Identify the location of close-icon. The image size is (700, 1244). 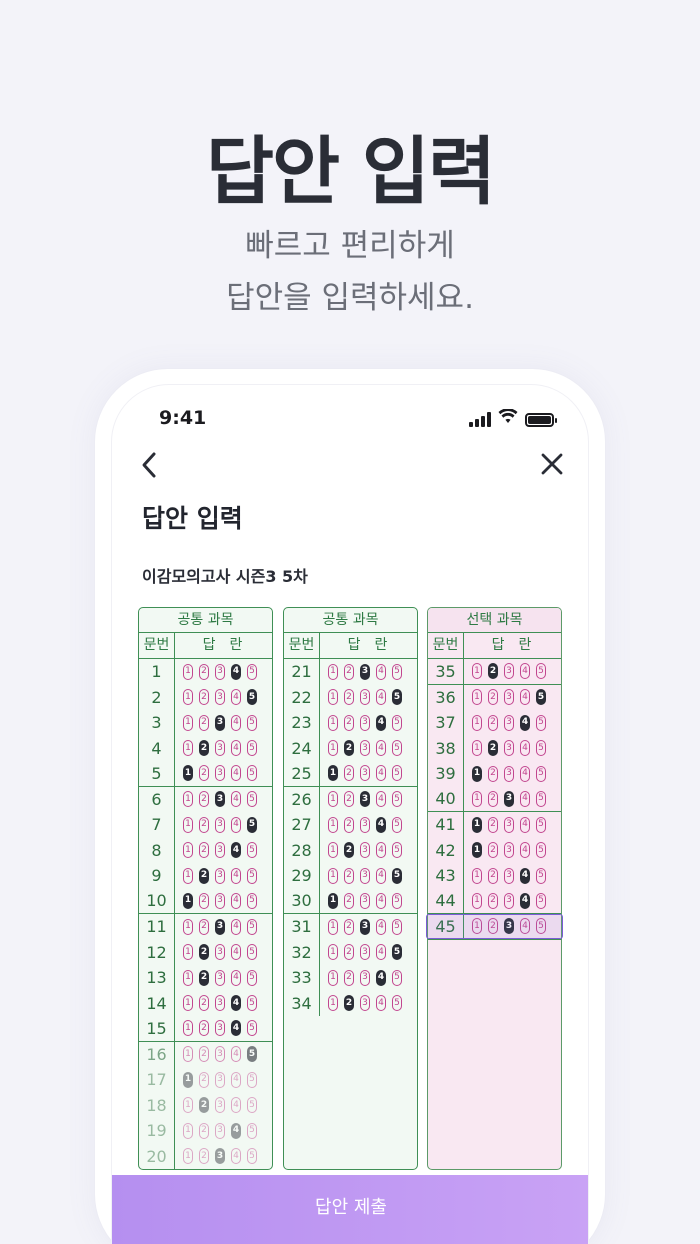
(552, 466).